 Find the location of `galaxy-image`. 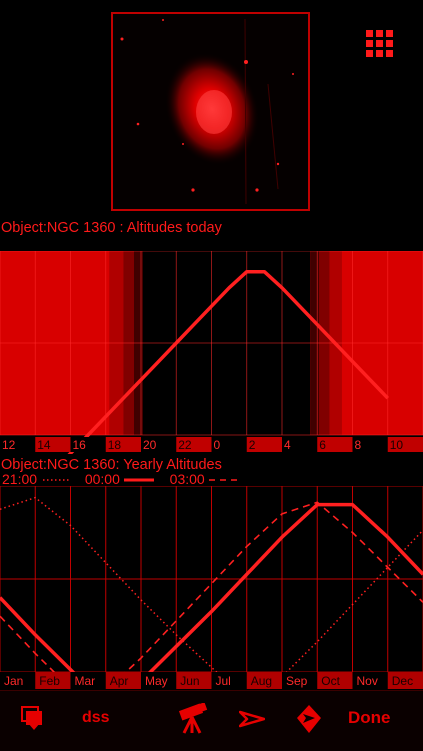

galaxy-image is located at coordinates (210, 111).